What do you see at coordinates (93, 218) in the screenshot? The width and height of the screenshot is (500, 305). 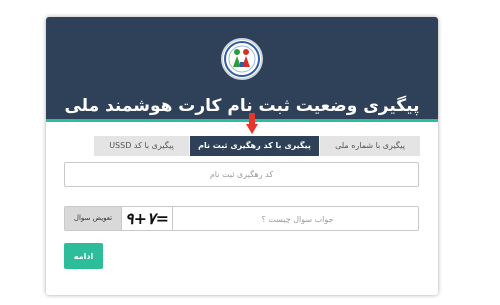 I see `change-question-button: تعویض سوال` at bounding box center [93, 218].